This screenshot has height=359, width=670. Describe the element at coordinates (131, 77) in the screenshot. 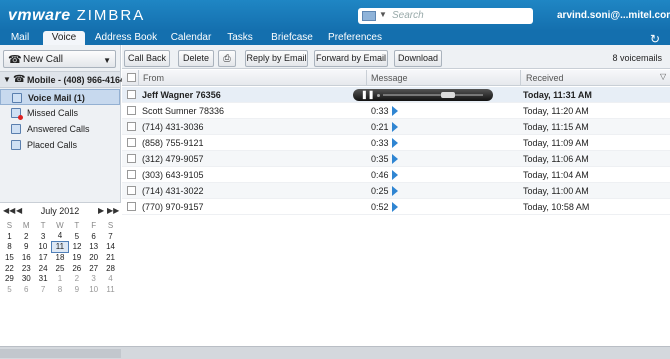

I see `select-all-checkbox` at that location.